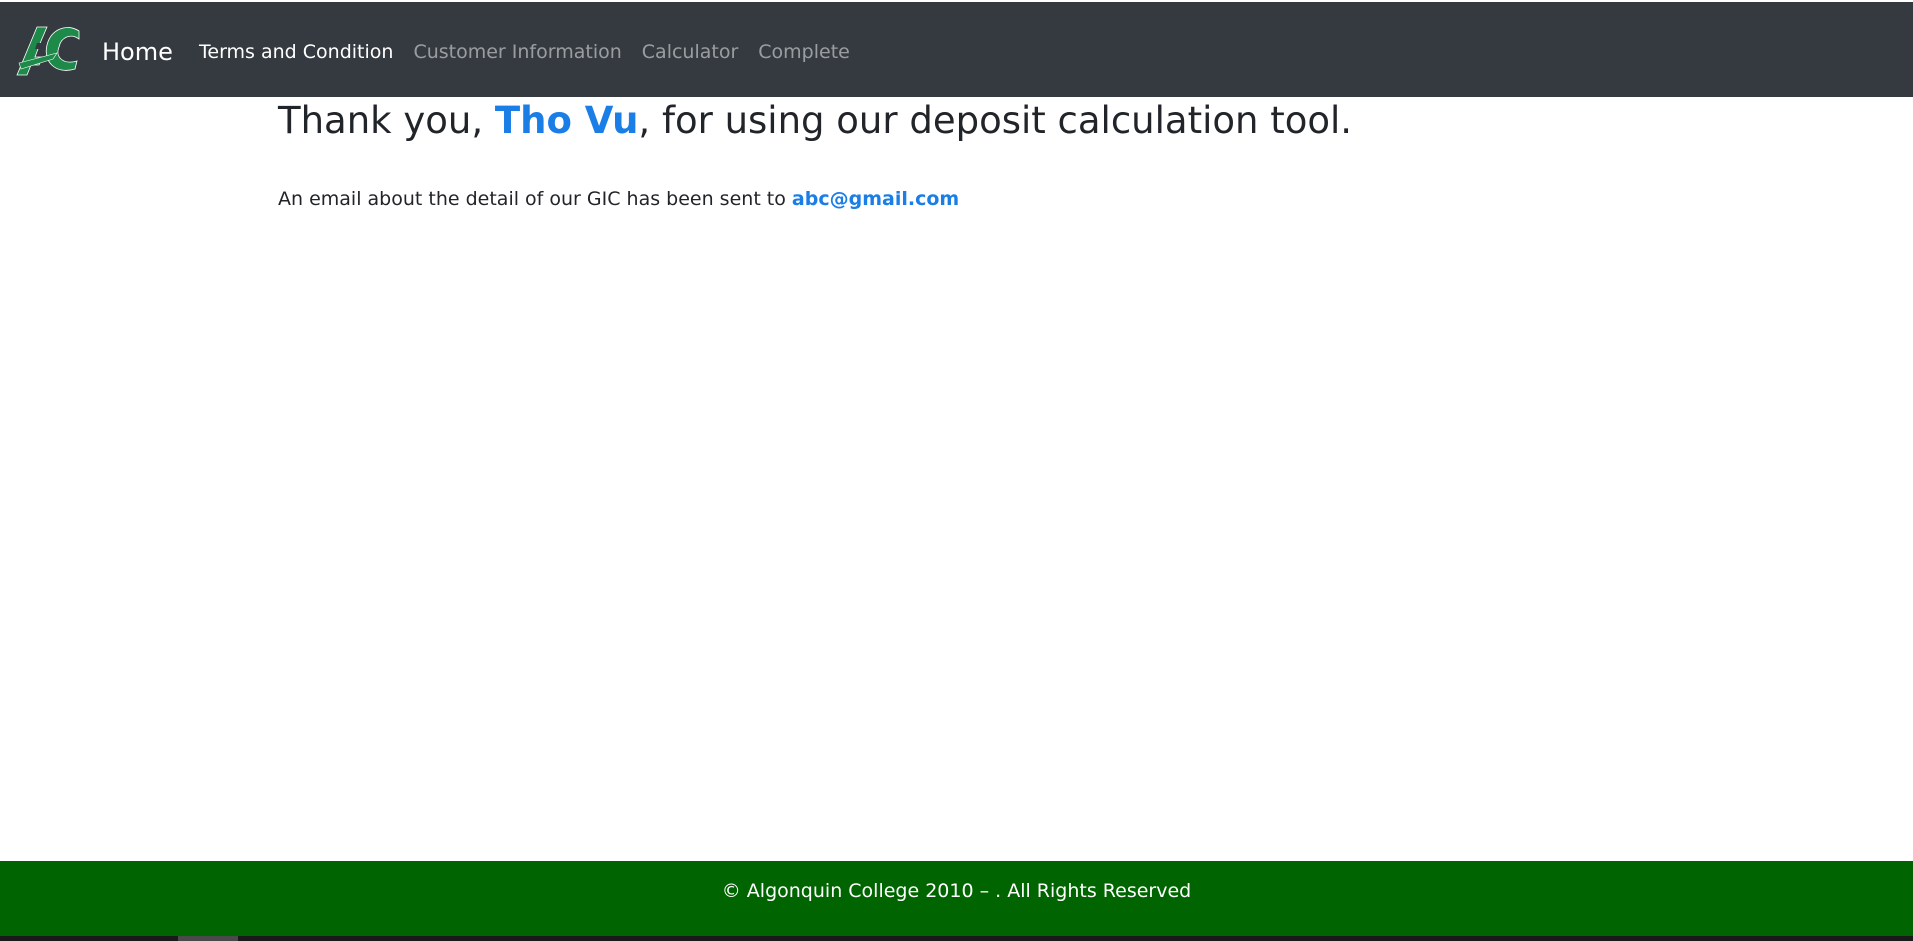 Image resolution: width=1913 pixels, height=941 pixels. What do you see at coordinates (956, 938) in the screenshot?
I see `bottom-bar` at bounding box center [956, 938].